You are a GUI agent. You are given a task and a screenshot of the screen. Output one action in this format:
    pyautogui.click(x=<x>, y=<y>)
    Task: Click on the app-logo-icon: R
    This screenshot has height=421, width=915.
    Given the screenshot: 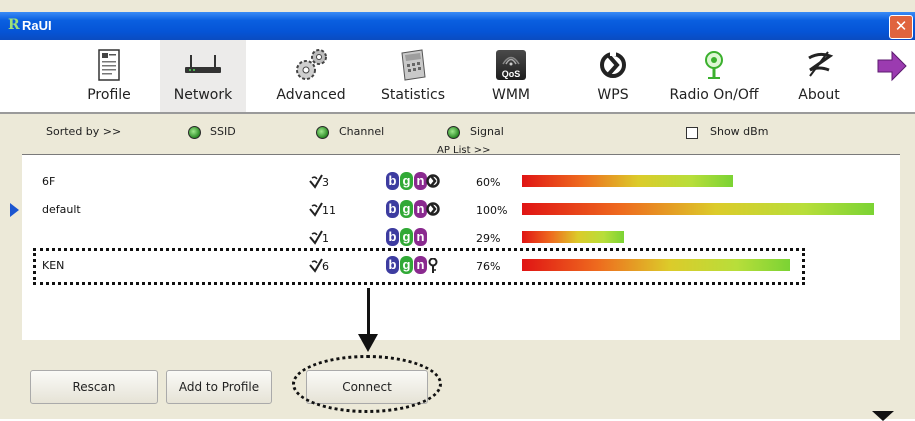 What is the action you would take?
    pyautogui.click(x=14, y=25)
    